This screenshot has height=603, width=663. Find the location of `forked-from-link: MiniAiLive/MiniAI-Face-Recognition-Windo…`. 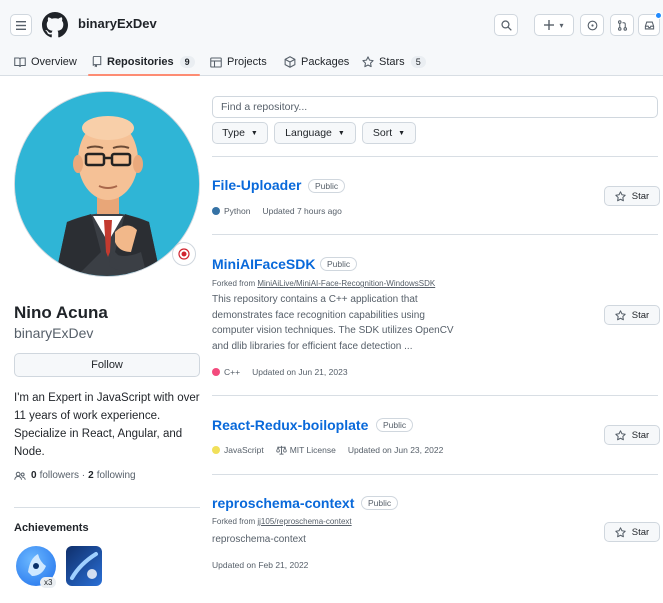

forked-from-link: MiniAiLive/MiniAI-Face-Recognition-Windo… is located at coordinates (346, 283).